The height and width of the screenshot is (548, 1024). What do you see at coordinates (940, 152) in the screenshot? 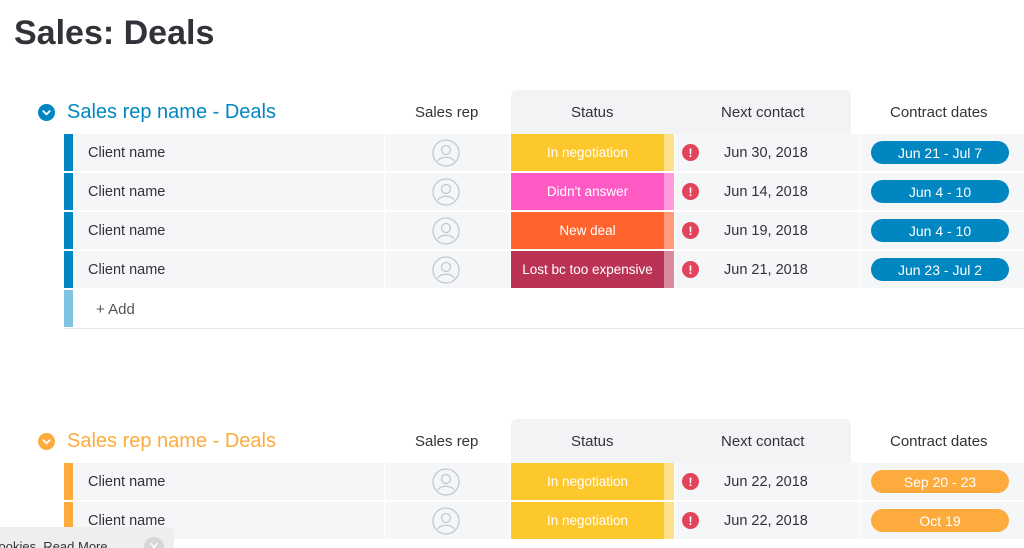
I see `contract-dates-timeline: Jun 21 - Jul 7` at bounding box center [940, 152].